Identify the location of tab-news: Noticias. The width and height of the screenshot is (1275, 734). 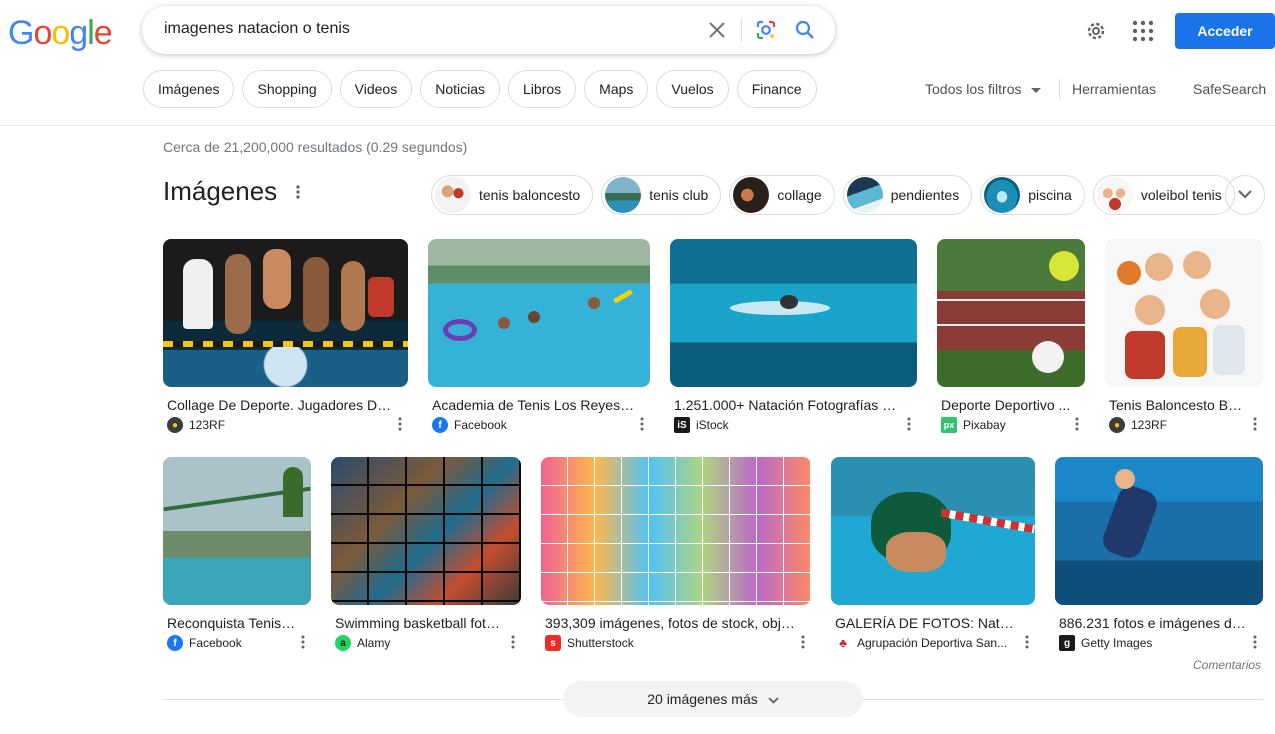
(460, 89).